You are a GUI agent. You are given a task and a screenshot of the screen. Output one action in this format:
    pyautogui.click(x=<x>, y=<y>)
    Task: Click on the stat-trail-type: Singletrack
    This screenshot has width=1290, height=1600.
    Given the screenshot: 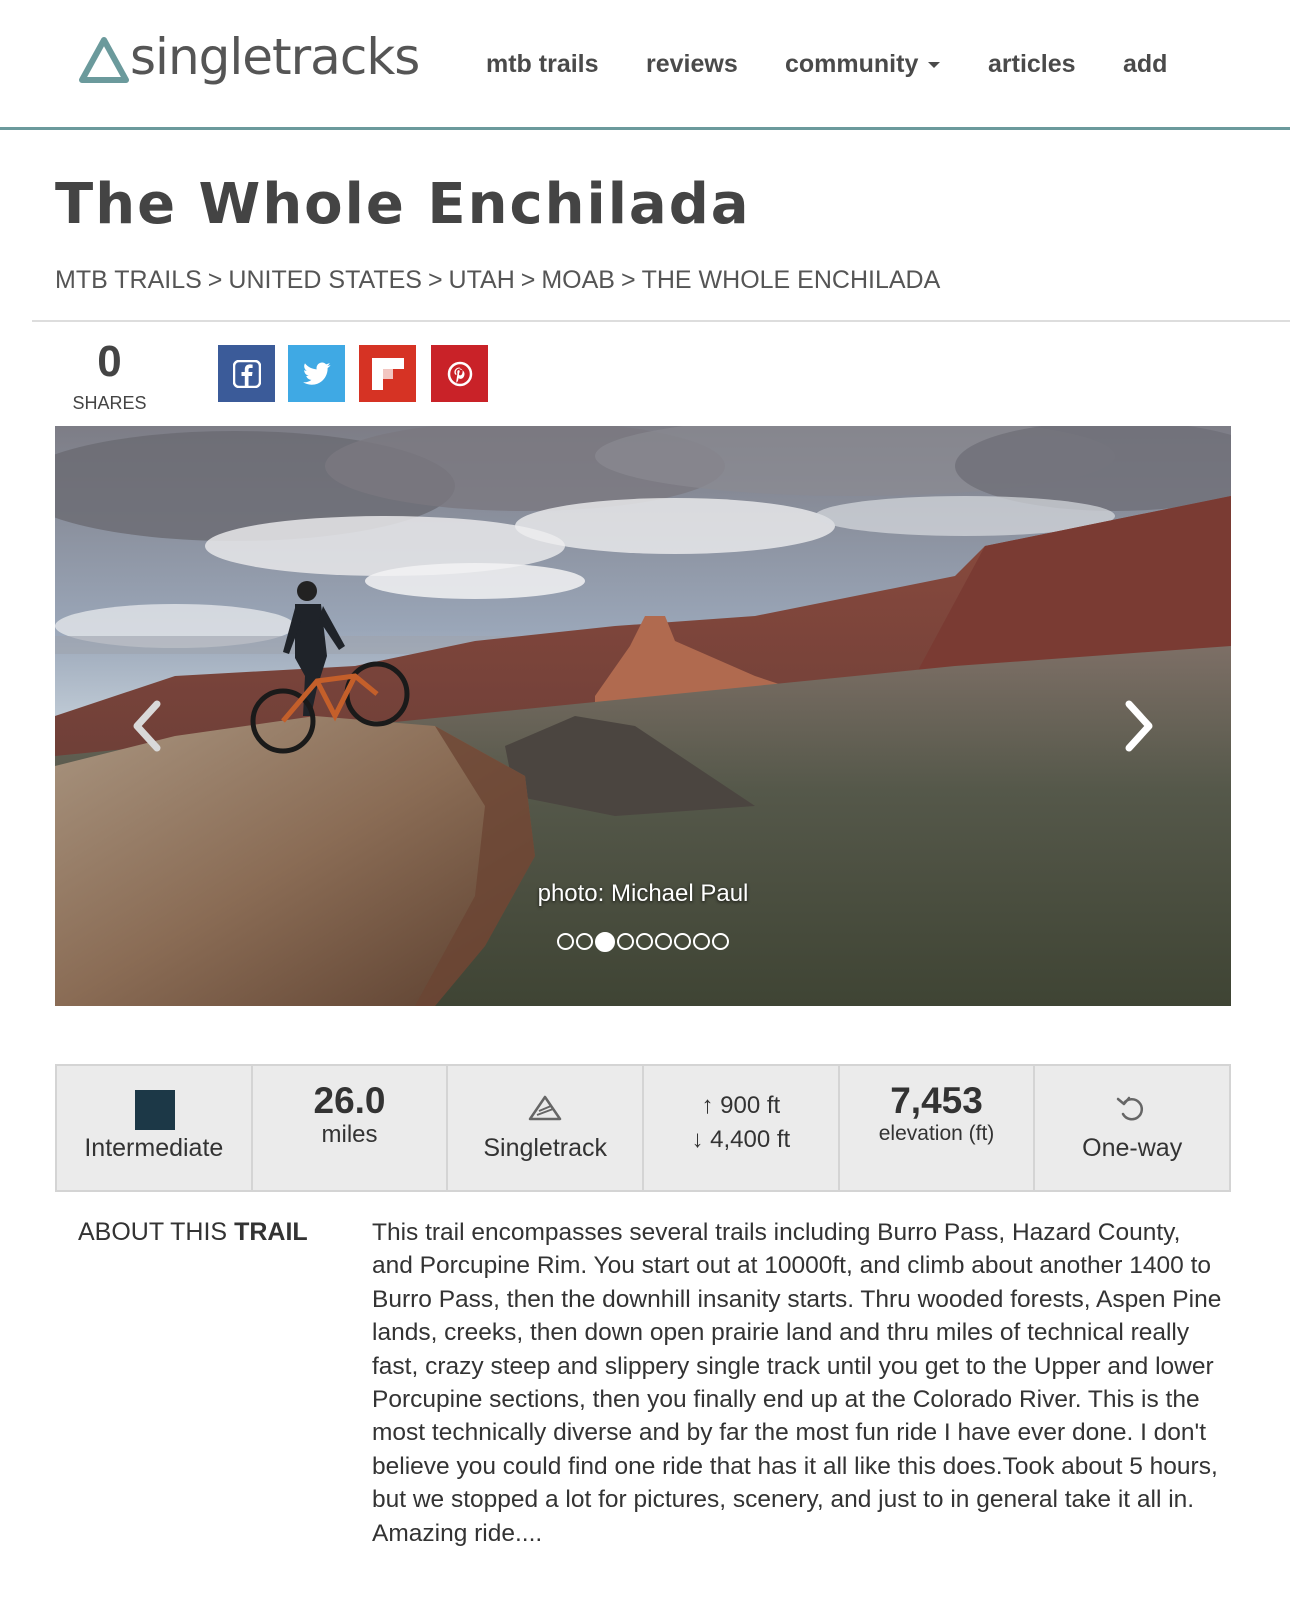 What is the action you would take?
    pyautogui.click(x=546, y=1128)
    